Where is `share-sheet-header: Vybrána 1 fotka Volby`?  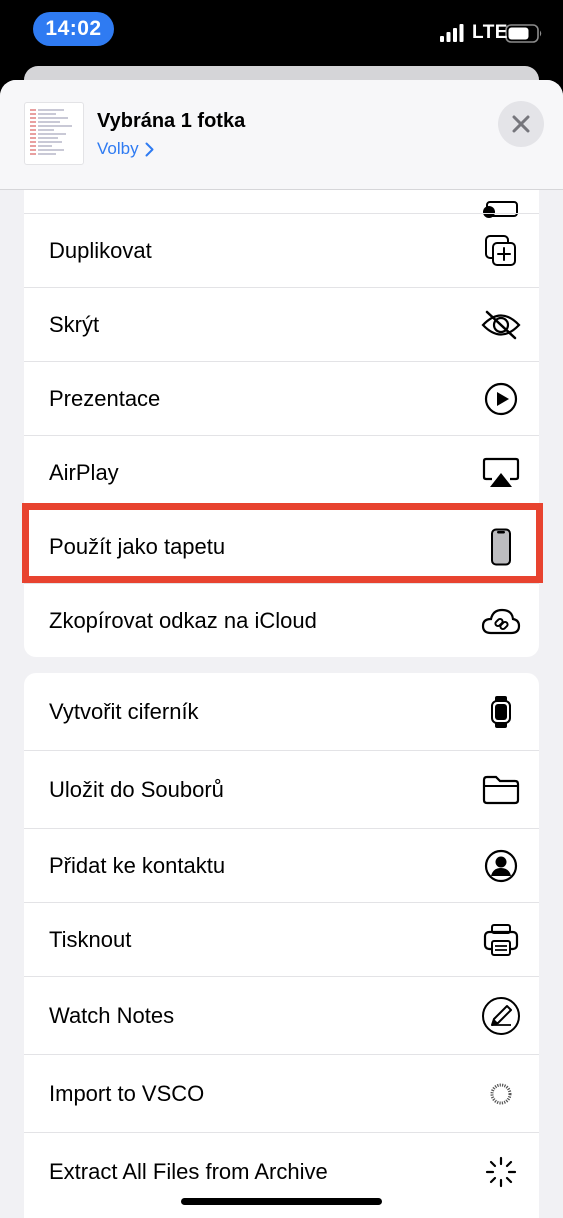
share-sheet-header: Vybrána 1 fotka Volby is located at coordinates (281, 135).